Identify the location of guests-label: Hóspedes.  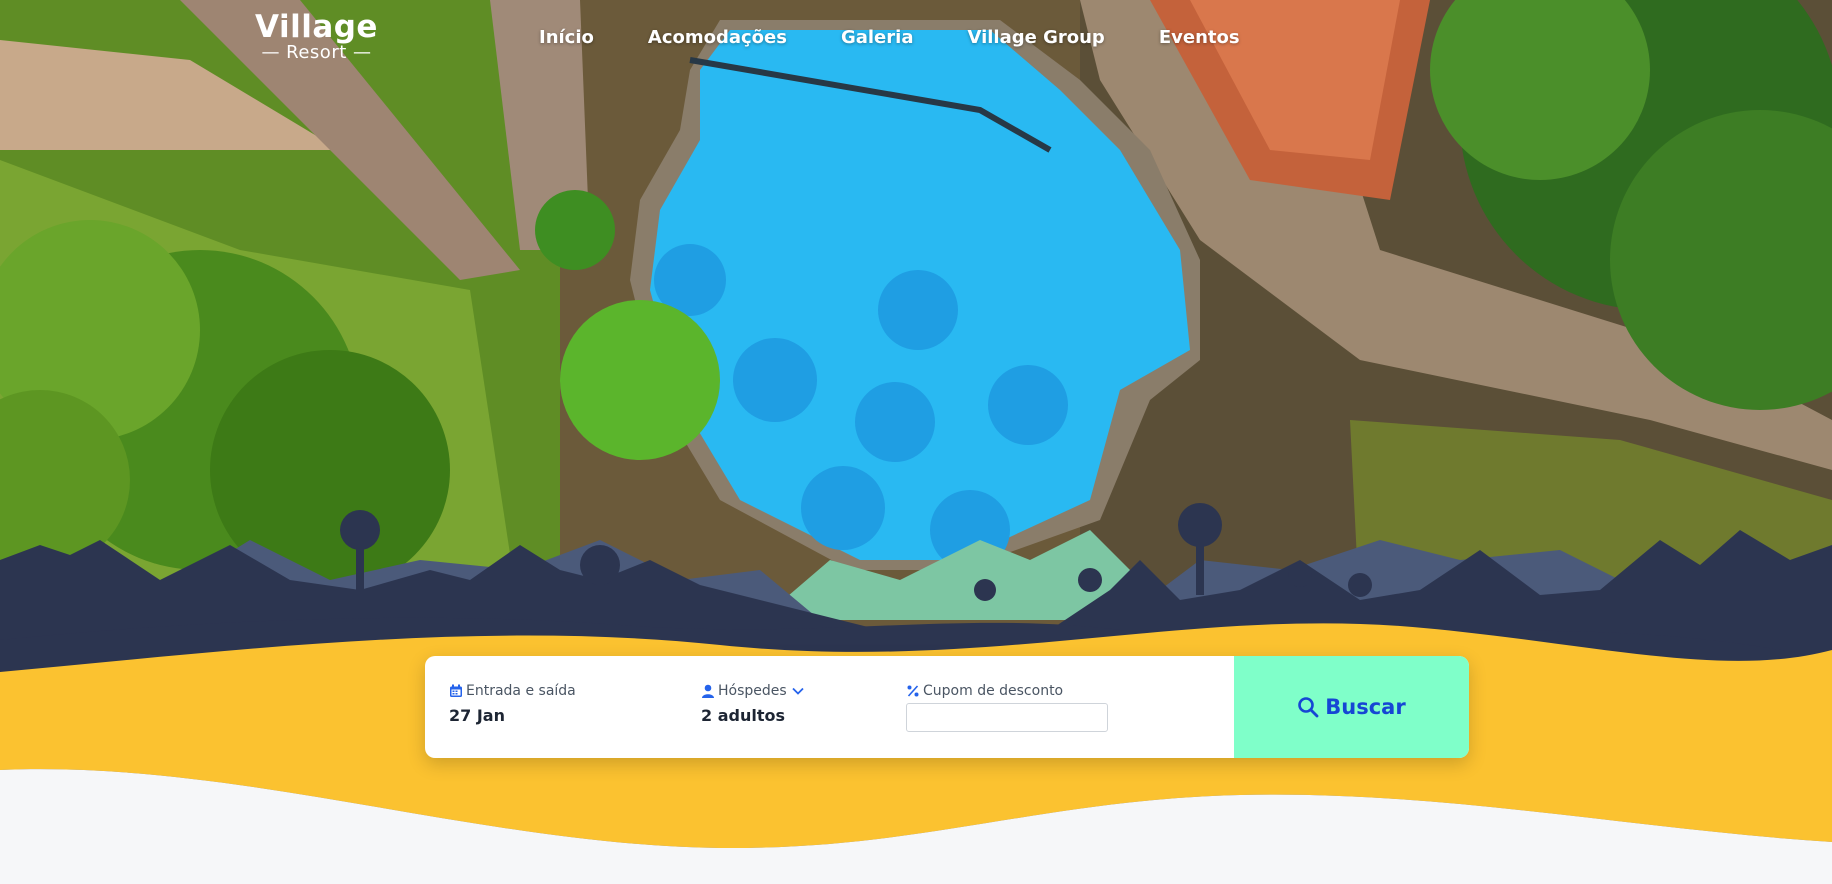
(753, 691).